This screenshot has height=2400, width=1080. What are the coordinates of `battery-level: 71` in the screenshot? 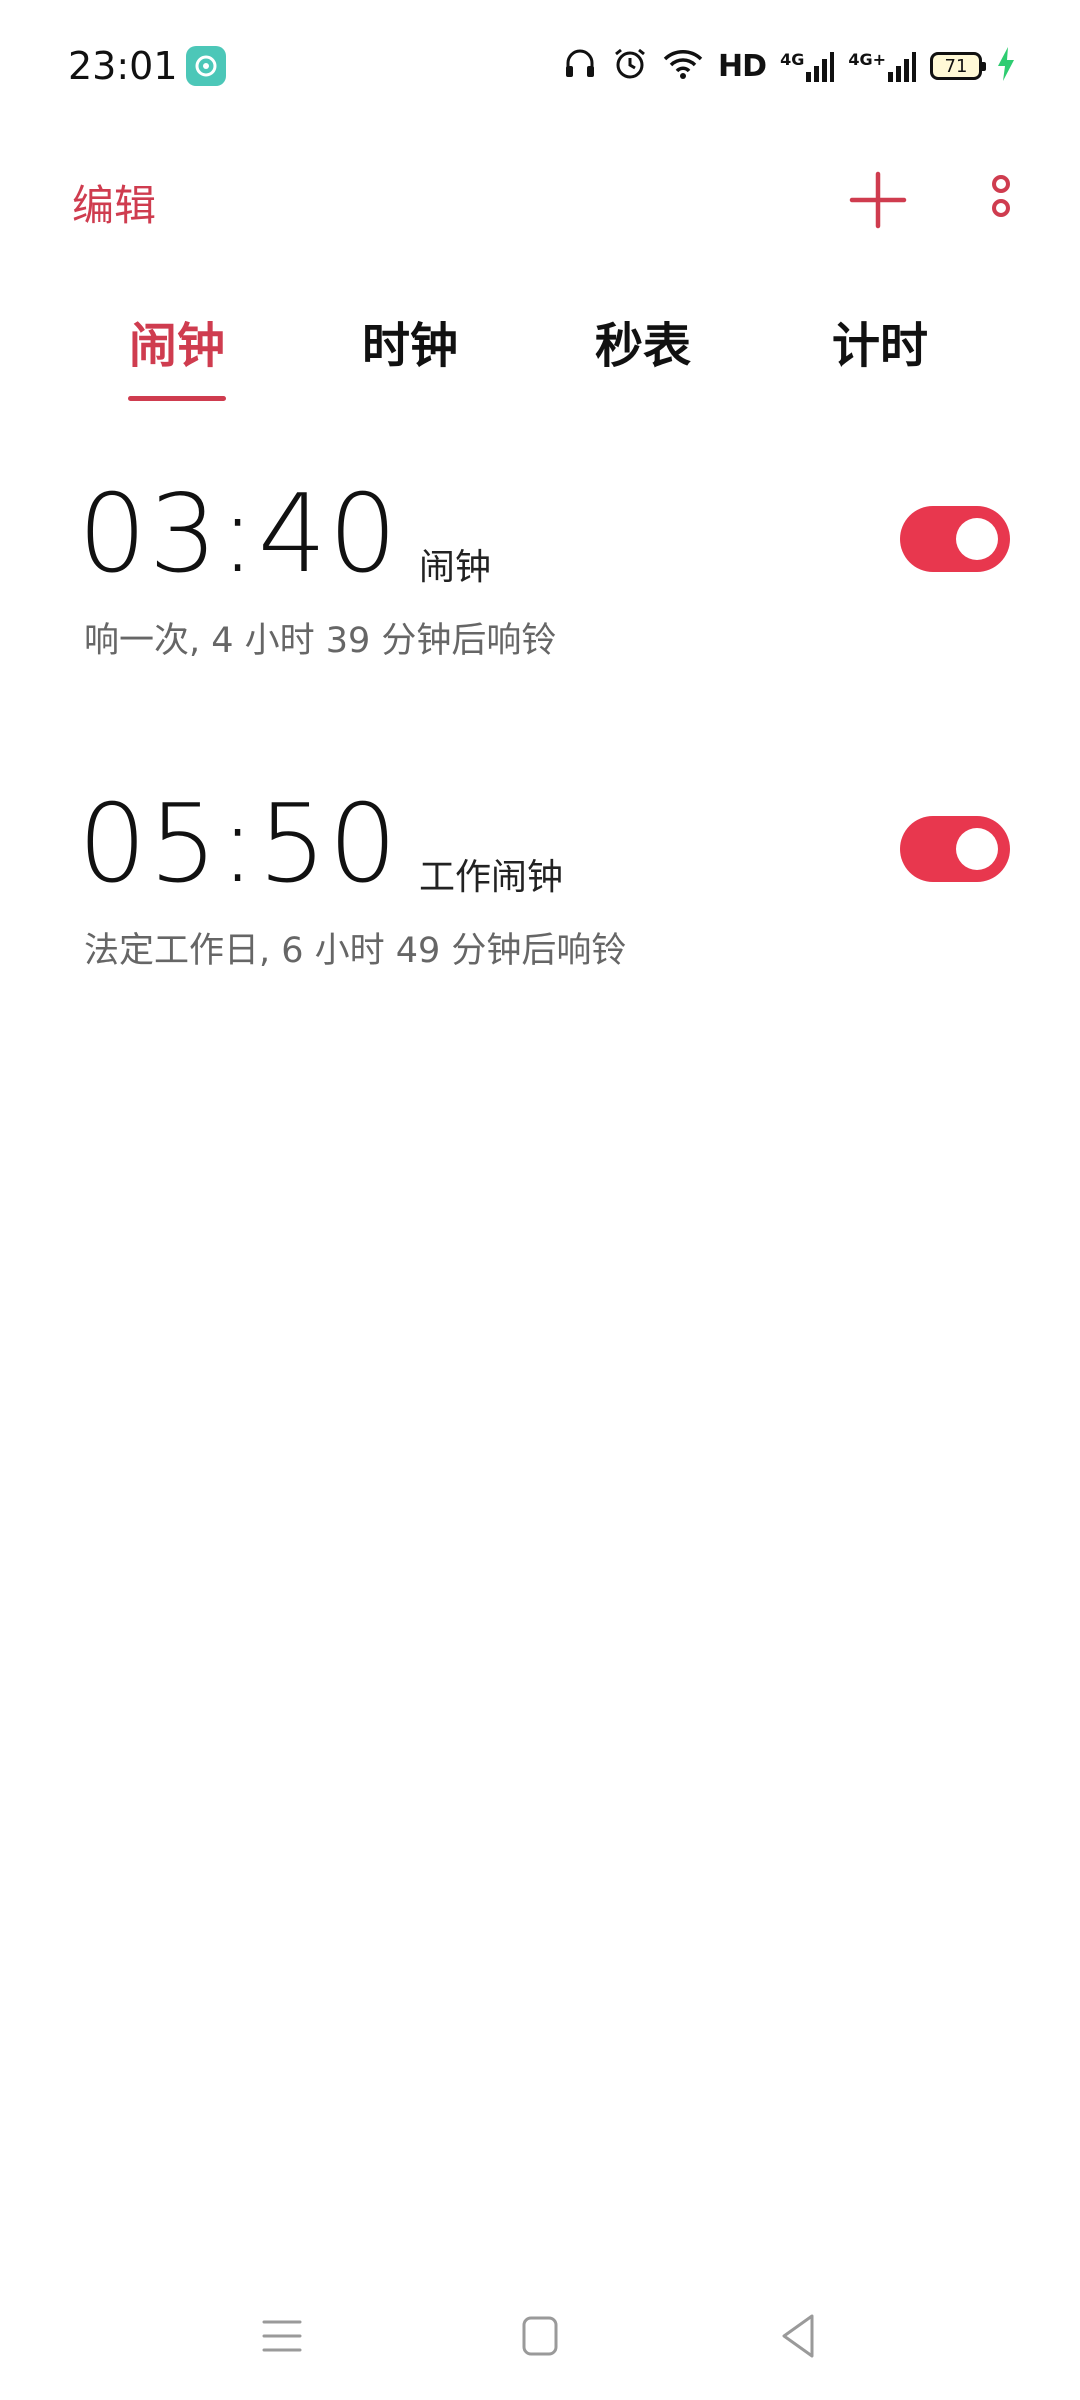 It's located at (956, 66).